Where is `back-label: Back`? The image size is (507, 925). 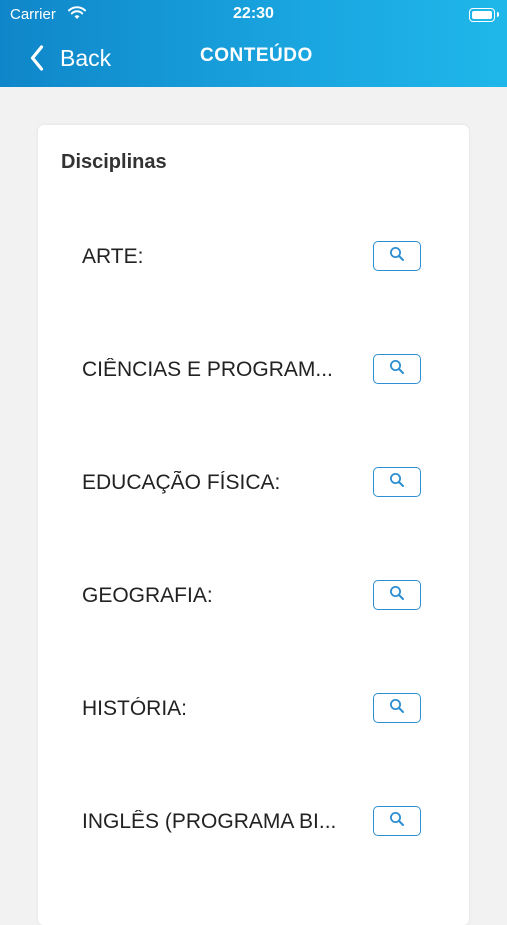 back-label: Back is located at coordinates (86, 57).